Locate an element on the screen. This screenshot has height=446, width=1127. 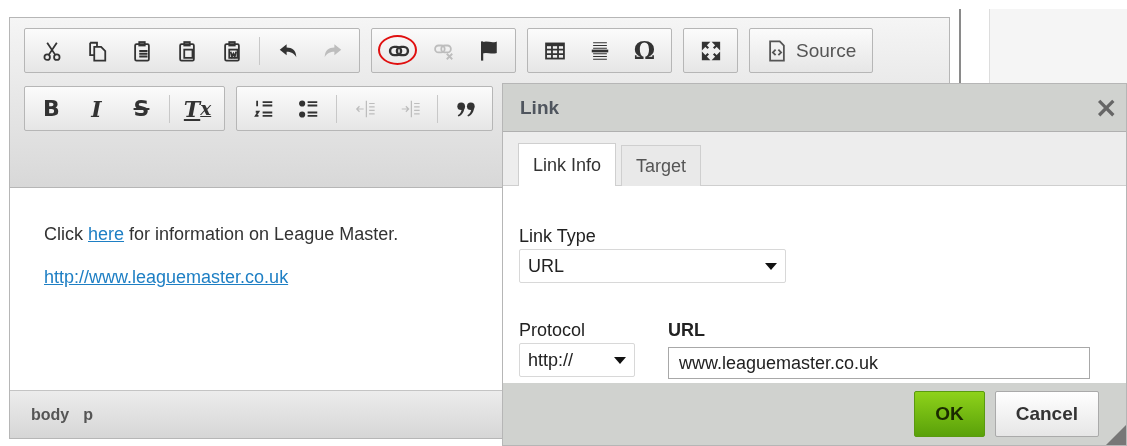
special-character-button: Ω is located at coordinates (644, 50).